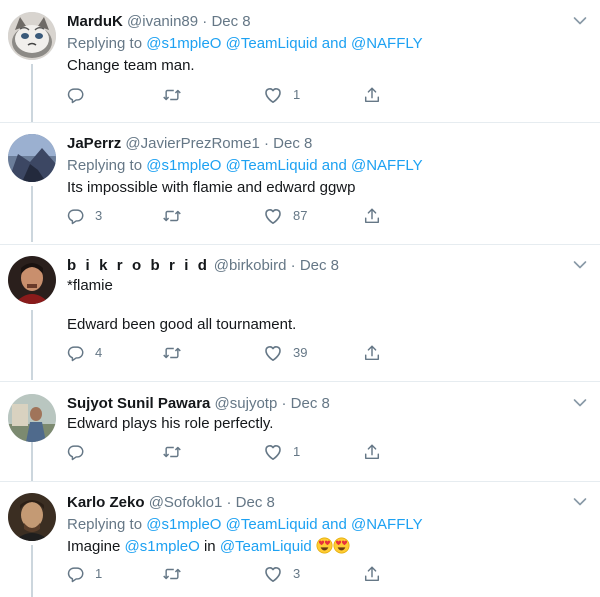  What do you see at coordinates (297, 573) in the screenshot?
I see `like-count: 3` at bounding box center [297, 573].